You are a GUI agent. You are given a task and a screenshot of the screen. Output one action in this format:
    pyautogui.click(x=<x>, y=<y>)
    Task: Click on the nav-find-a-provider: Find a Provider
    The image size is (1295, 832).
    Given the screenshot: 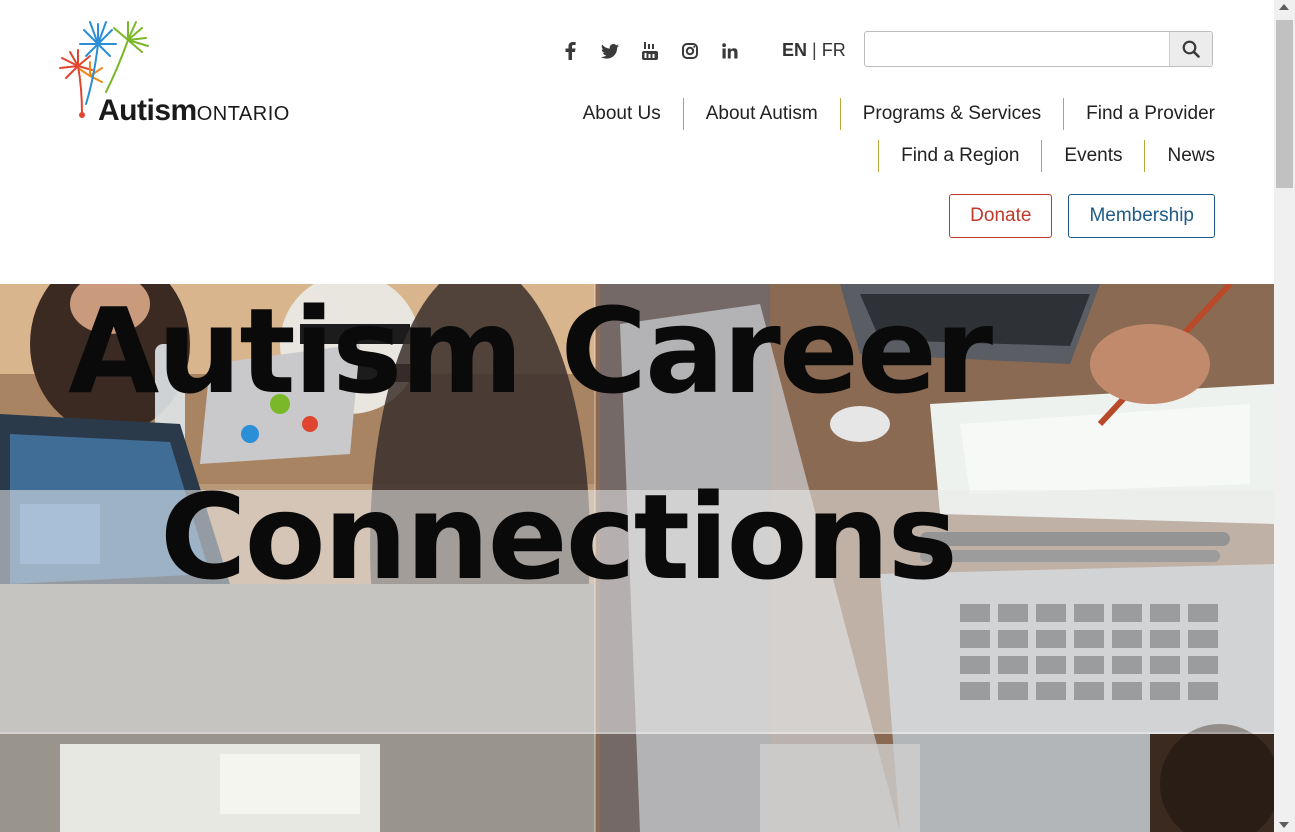 What is the action you would take?
    pyautogui.click(x=1139, y=114)
    